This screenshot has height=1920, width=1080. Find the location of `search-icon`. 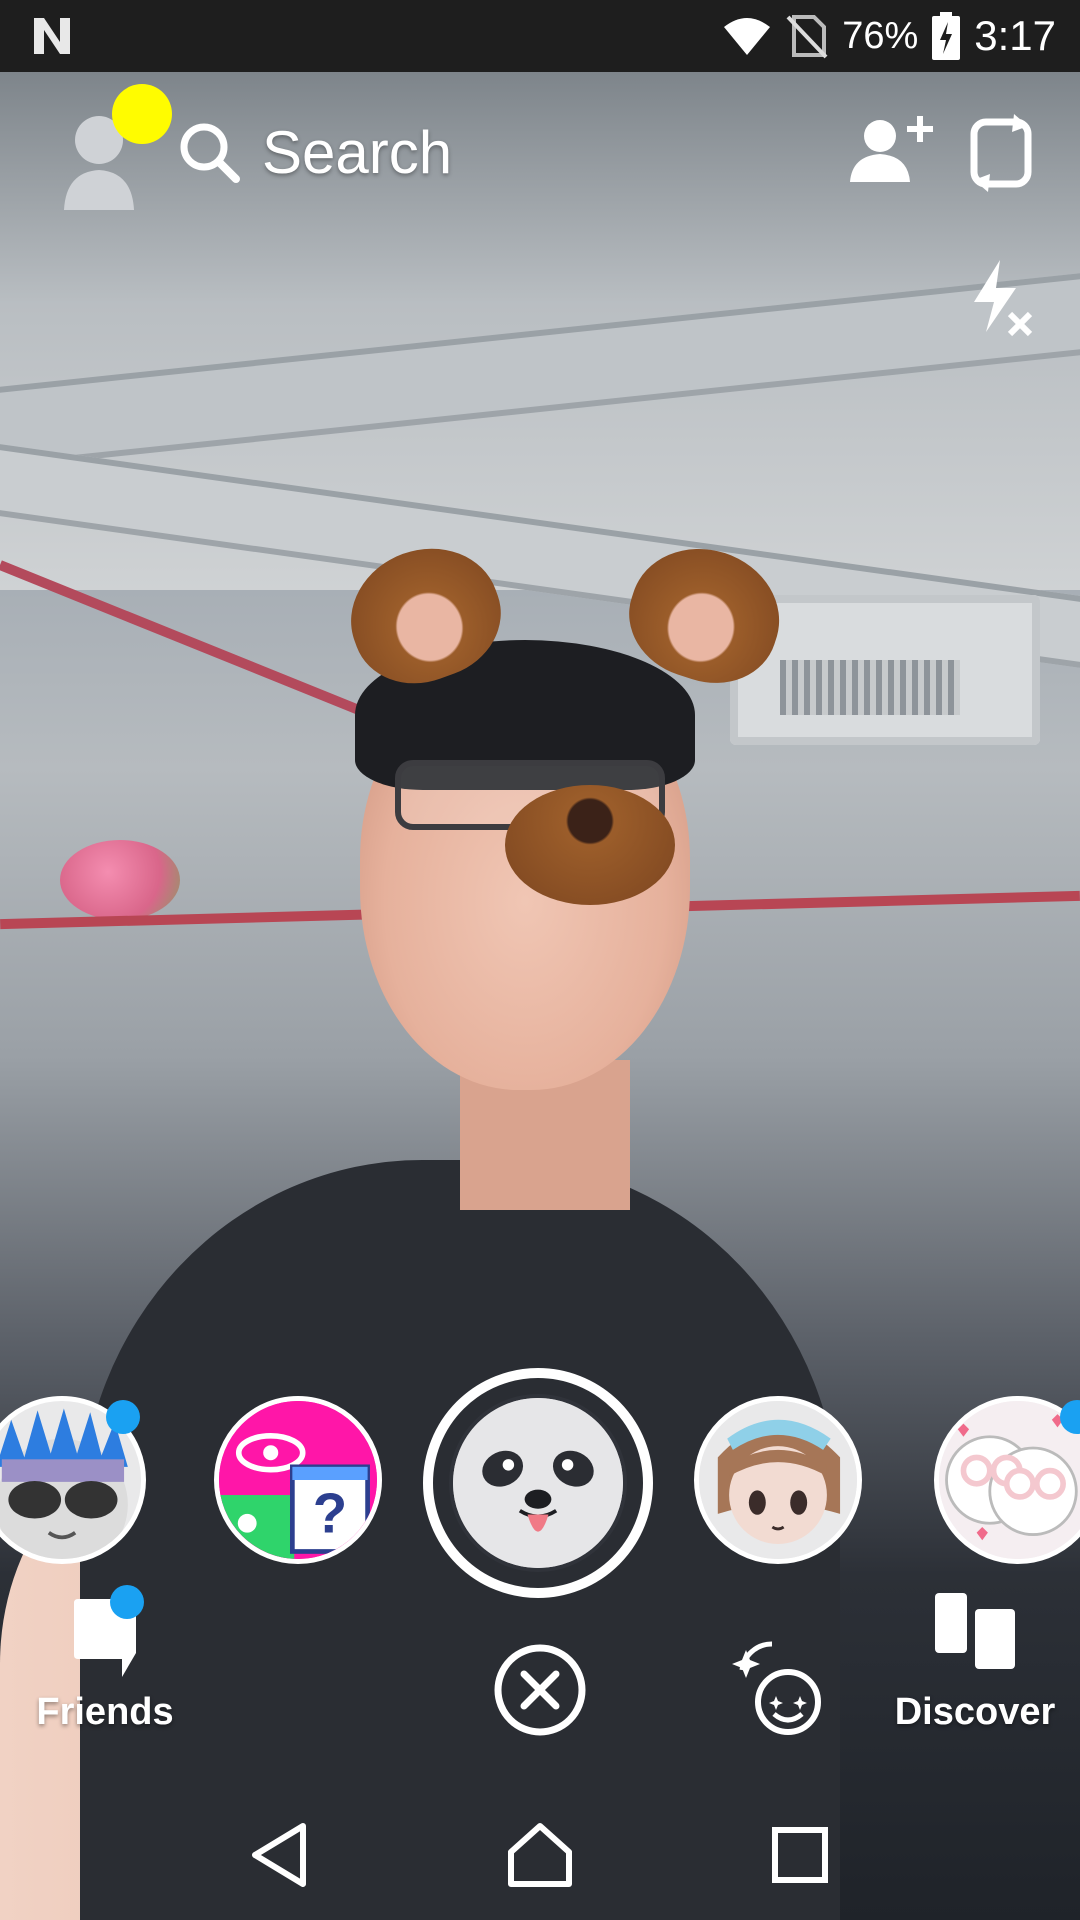

search-icon is located at coordinates (210, 153).